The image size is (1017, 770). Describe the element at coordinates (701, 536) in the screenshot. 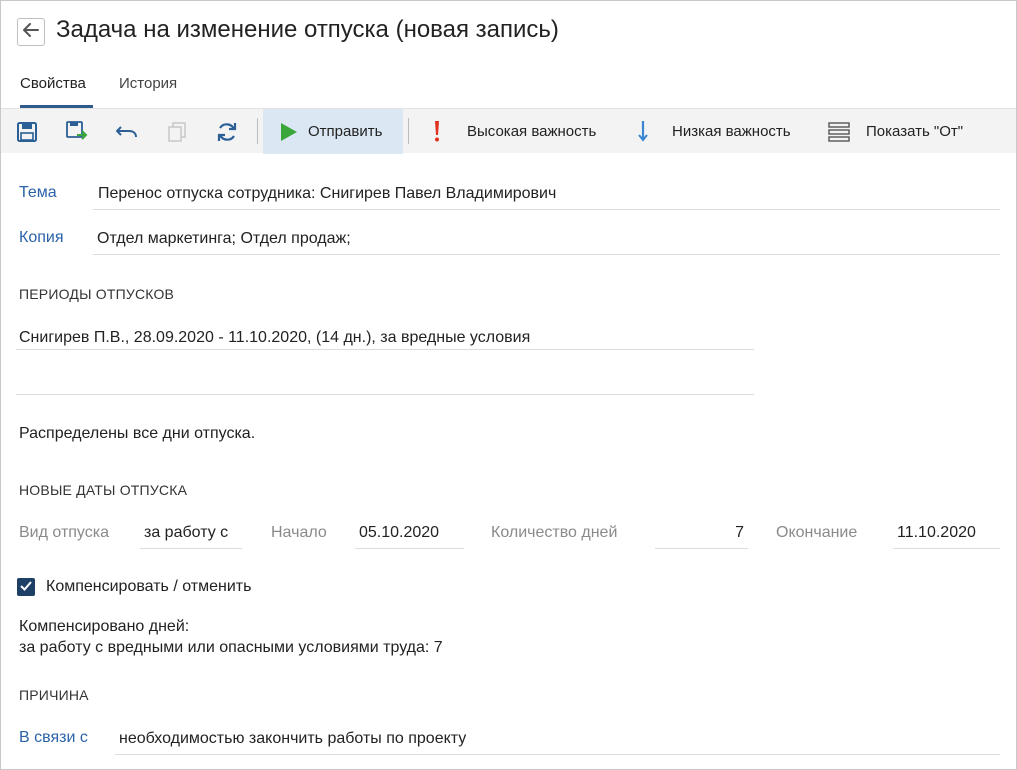

I see `days-count-field: 7` at that location.